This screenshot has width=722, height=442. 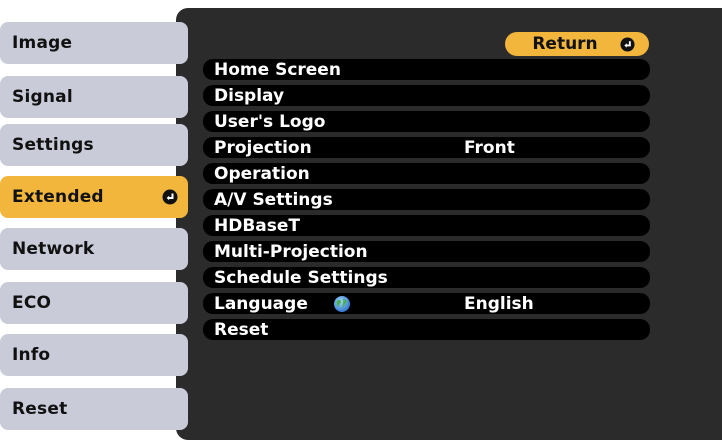 What do you see at coordinates (426, 69) in the screenshot?
I see `menu-item-home-screen: Home Screen` at bounding box center [426, 69].